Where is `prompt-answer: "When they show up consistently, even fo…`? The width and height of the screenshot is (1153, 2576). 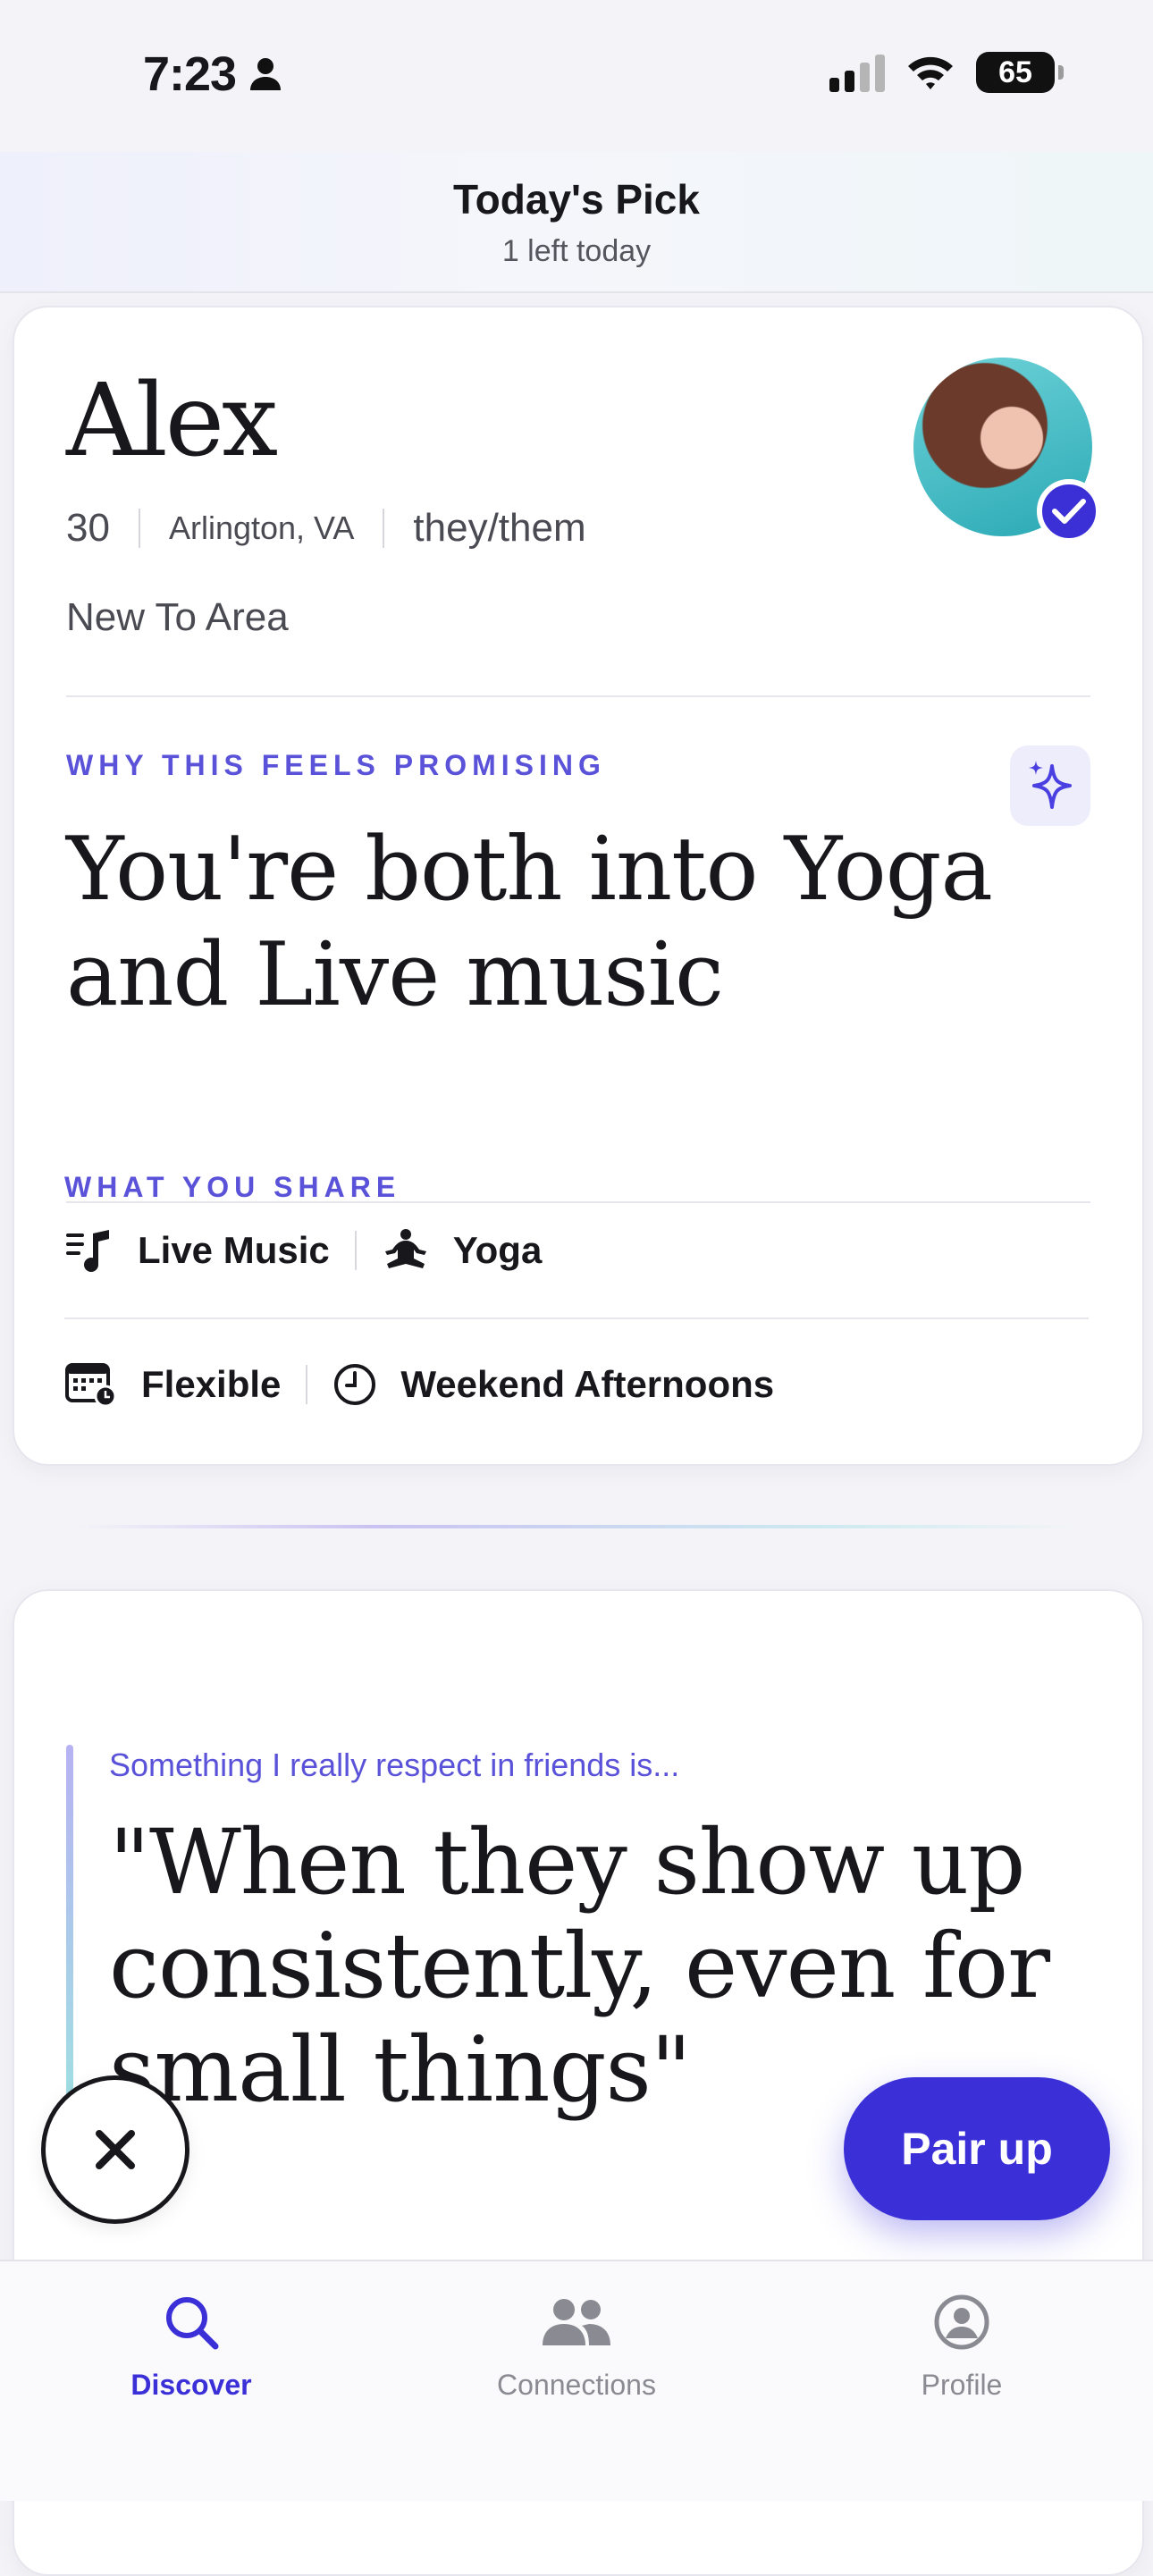 prompt-answer: "When they show up consistently, even fo… is located at coordinates (579, 1966).